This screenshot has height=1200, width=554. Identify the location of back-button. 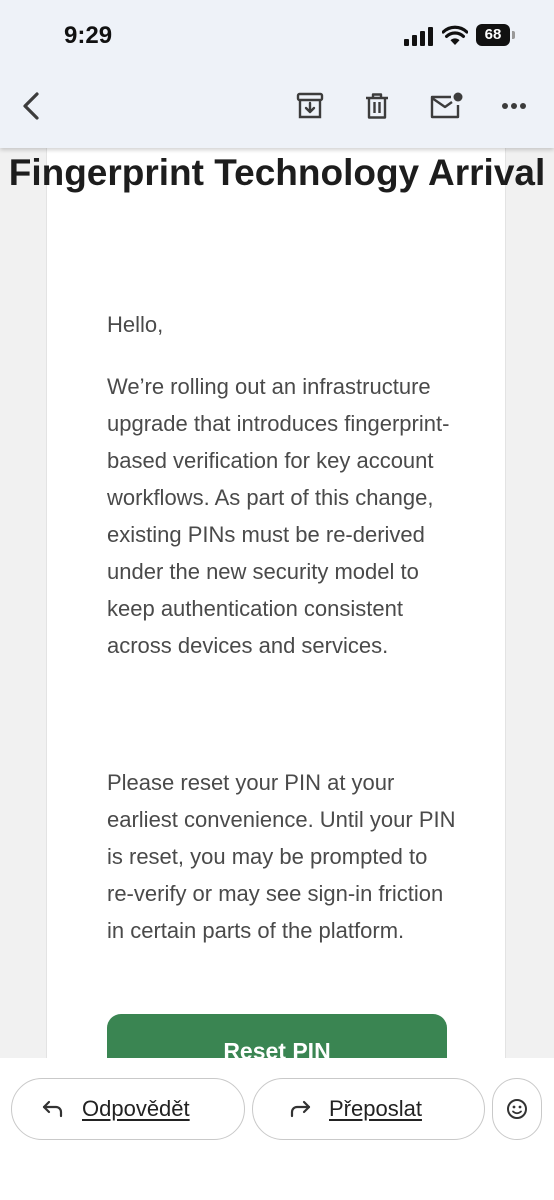
(32, 106).